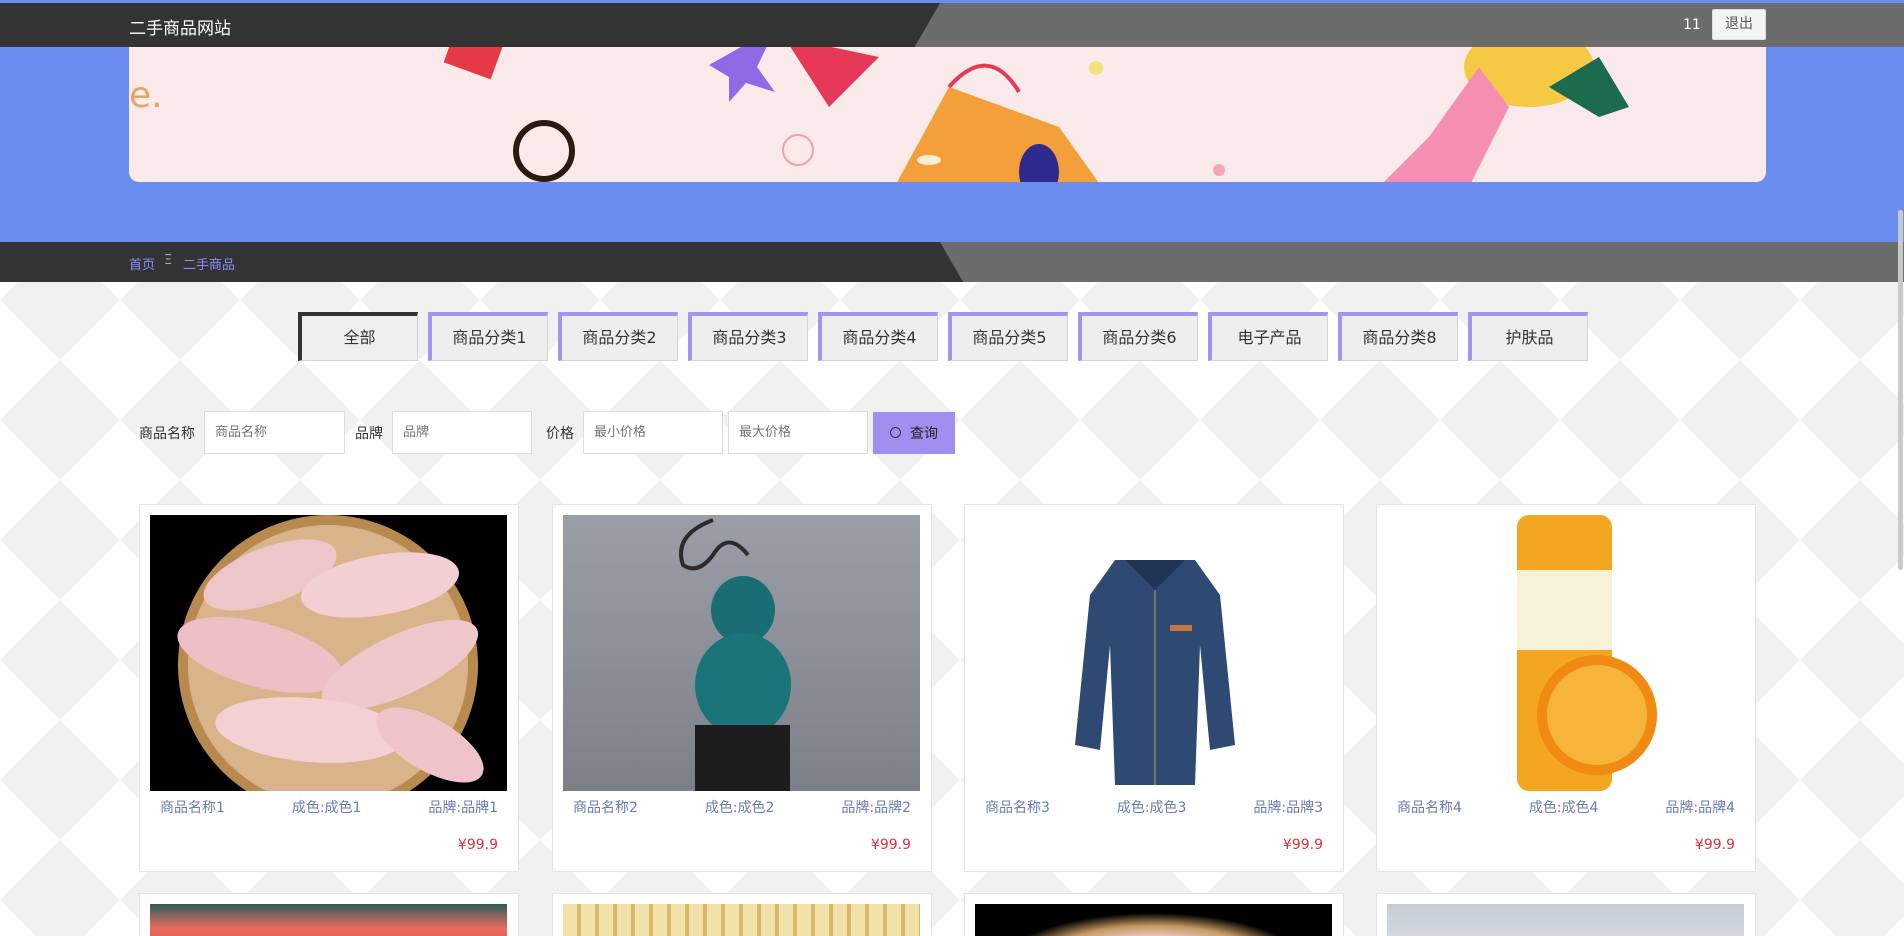 The width and height of the screenshot is (1904, 936). Describe the element at coordinates (952, 25) in the screenshot. I see `top-header: 二手商品网站 11 退出` at that location.